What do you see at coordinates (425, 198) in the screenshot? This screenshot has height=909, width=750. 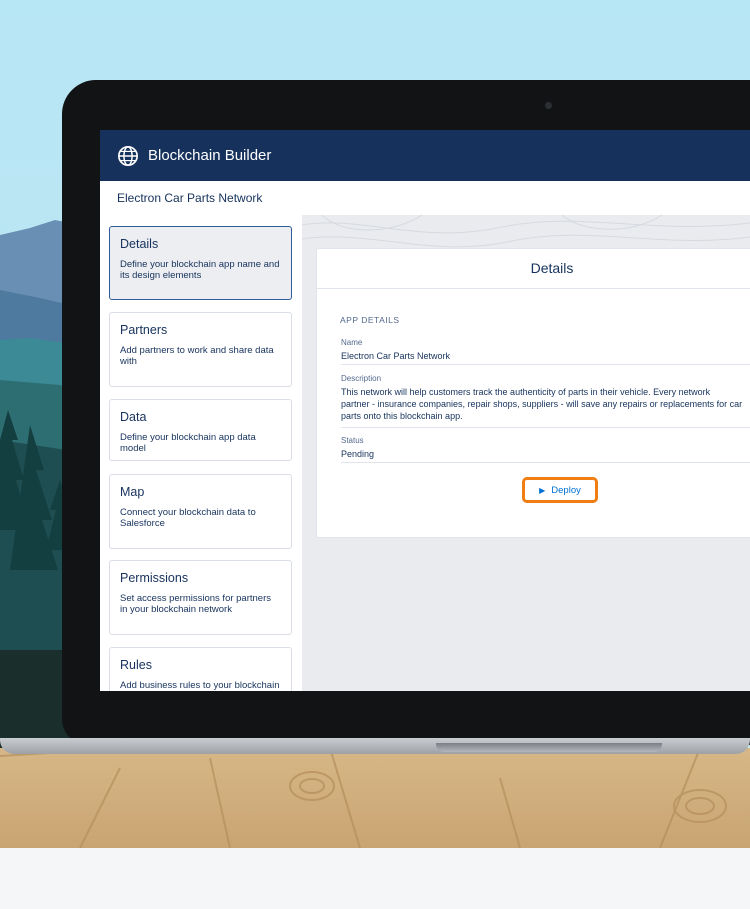 I see `network-header: Electron Car Parts Network` at bounding box center [425, 198].